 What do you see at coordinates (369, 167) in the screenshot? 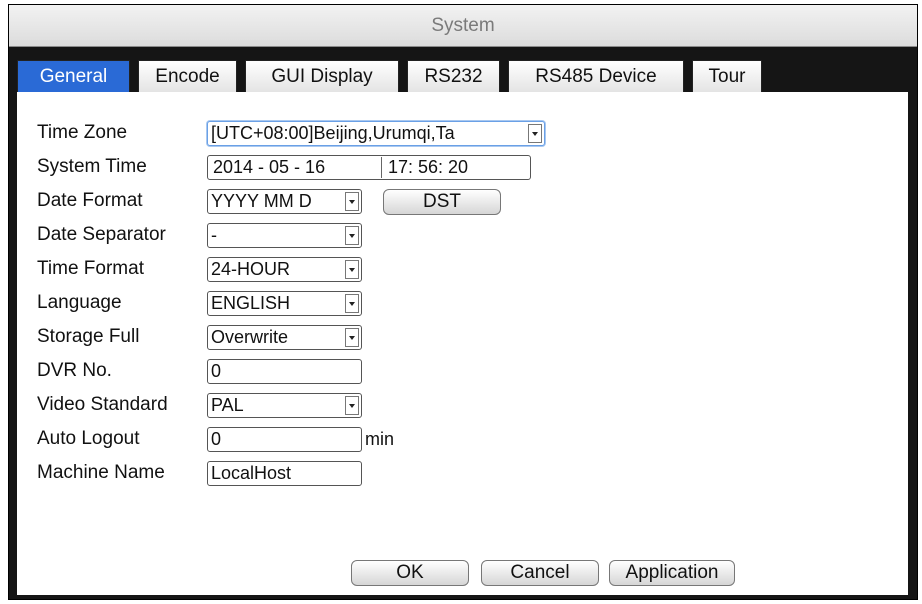
I see `system-time-field: 2014 - 05 - 16 17: 56: 20` at bounding box center [369, 167].